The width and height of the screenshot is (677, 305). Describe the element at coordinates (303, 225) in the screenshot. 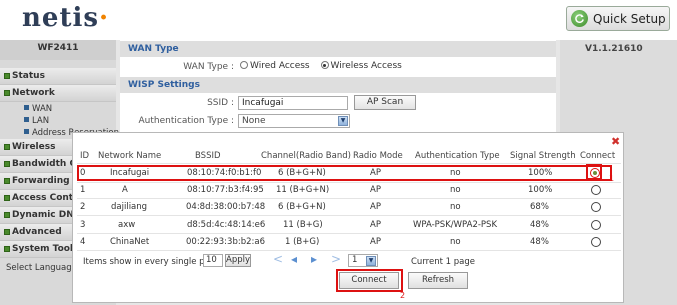

I see `row-3-channel: 11 (B+G)` at that location.